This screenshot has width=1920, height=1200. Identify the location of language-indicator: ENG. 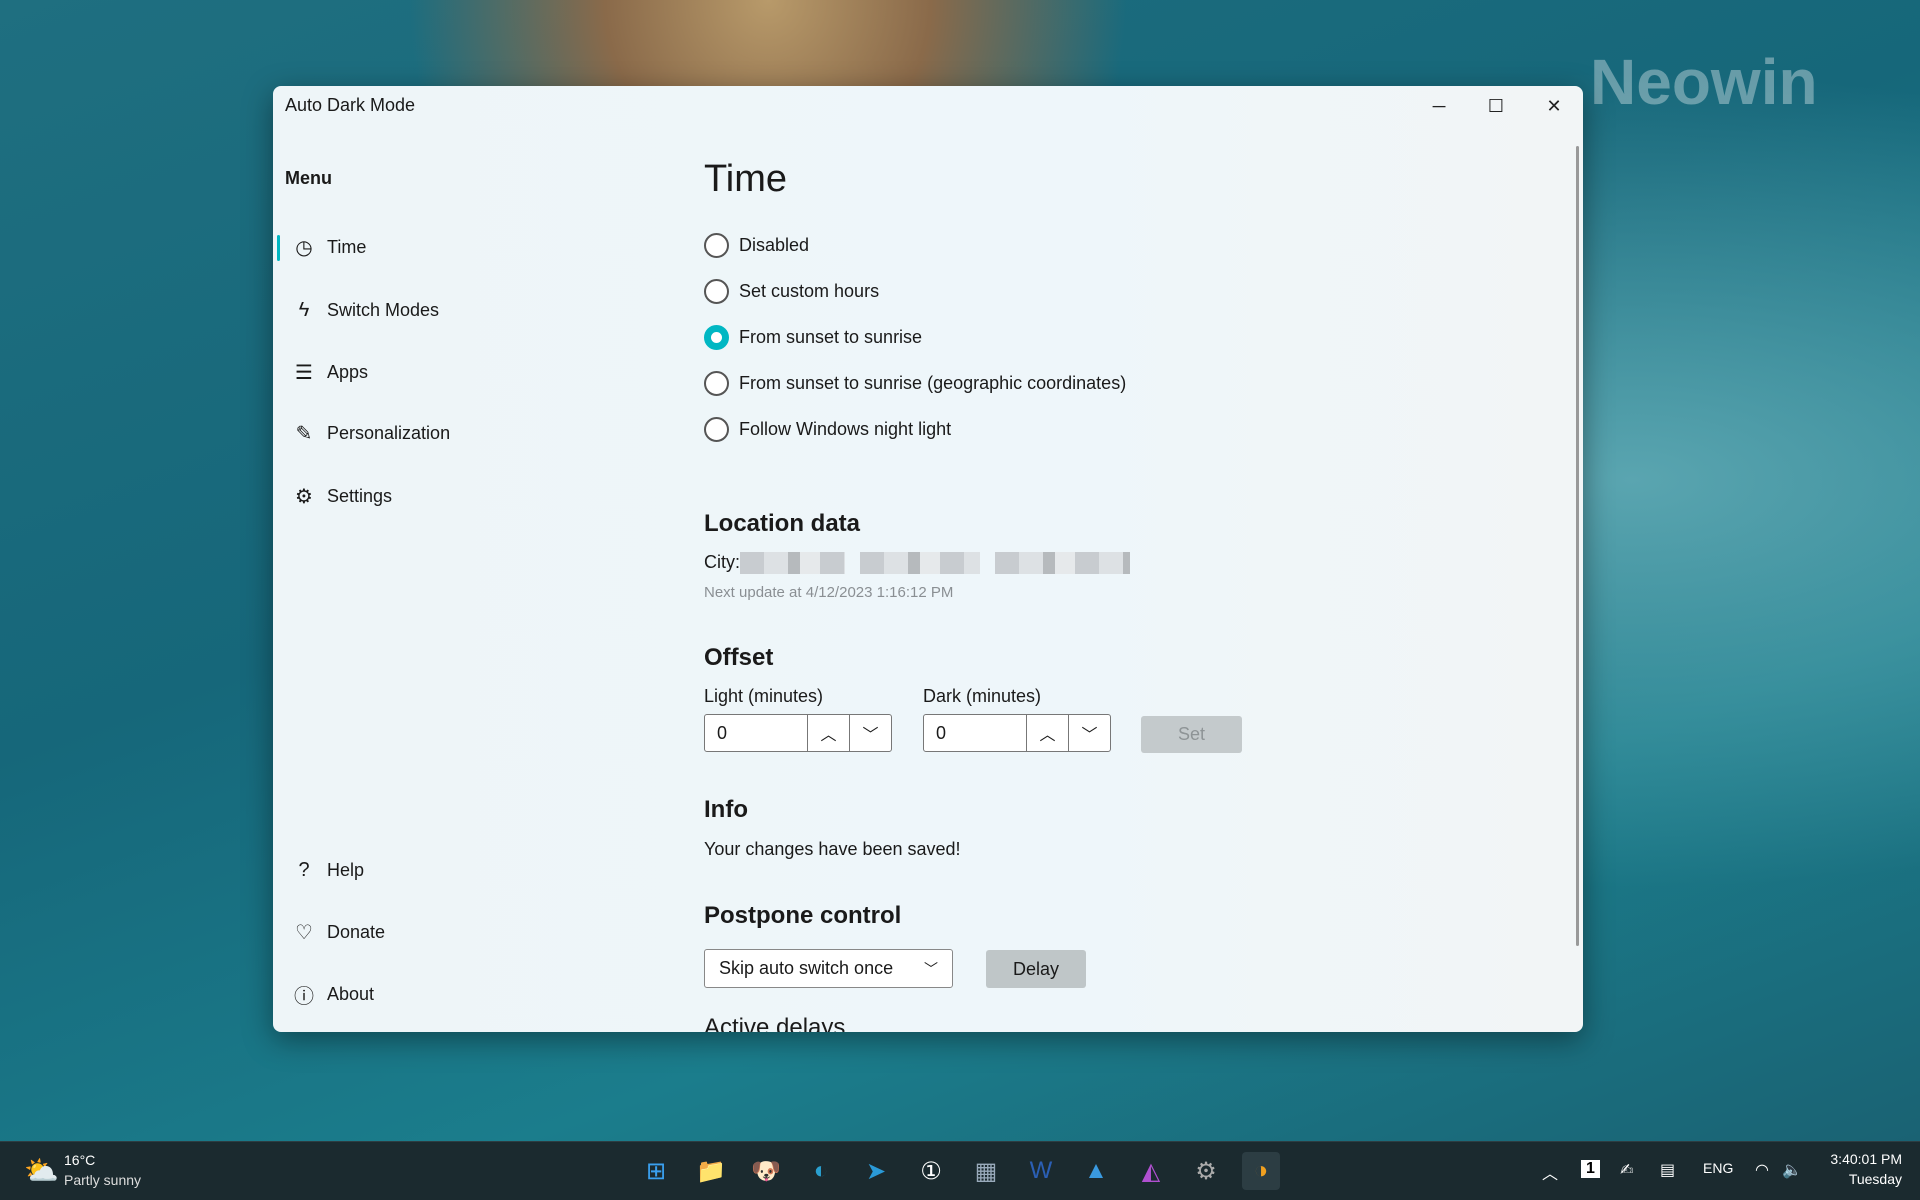
(1718, 1168).